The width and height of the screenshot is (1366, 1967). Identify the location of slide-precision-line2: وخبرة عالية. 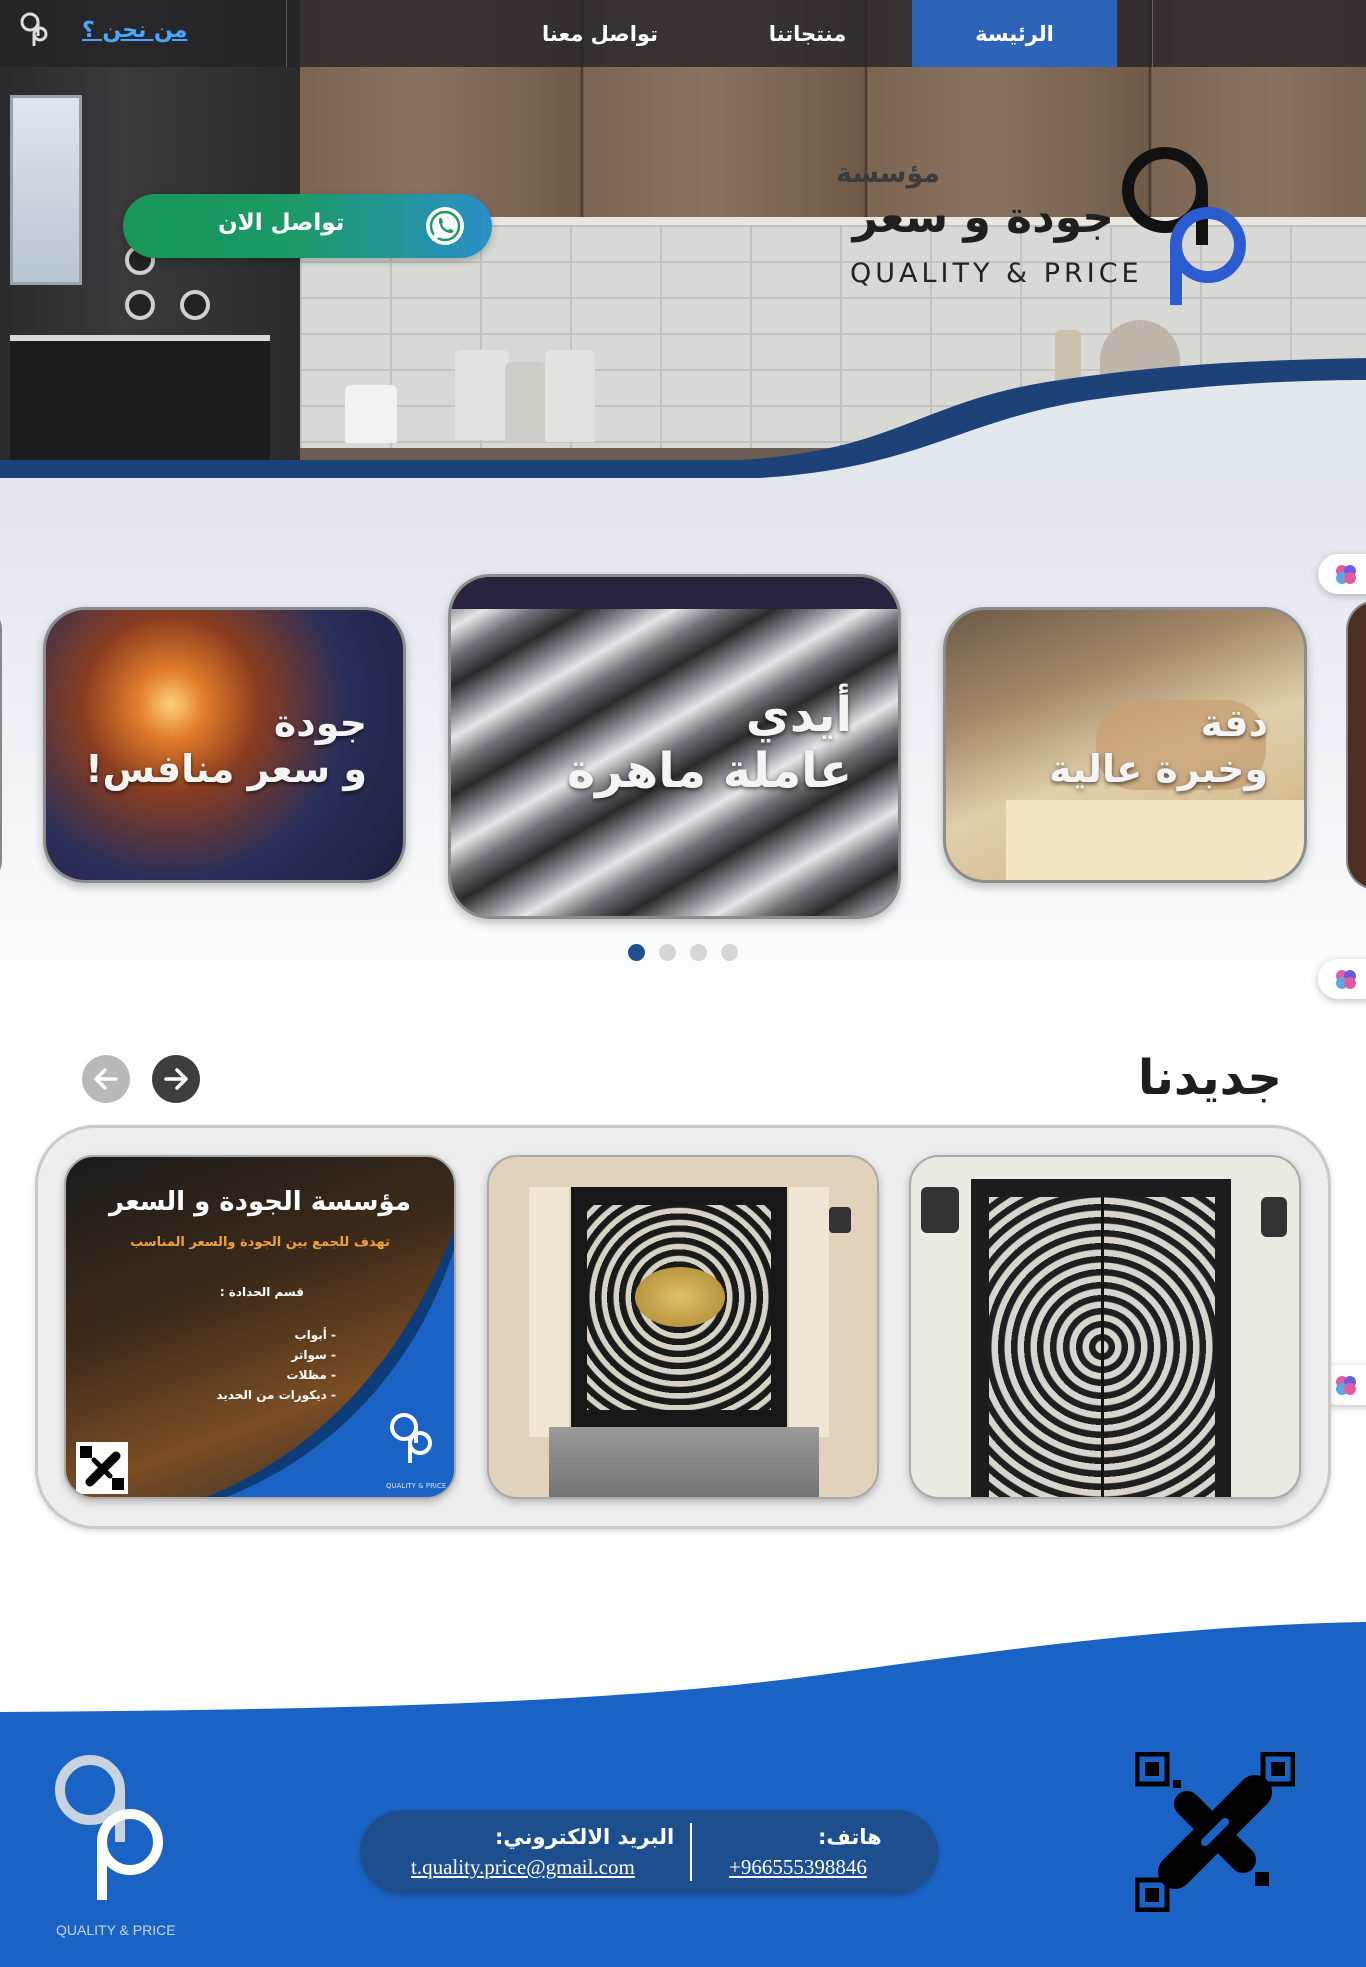
(1158, 769).